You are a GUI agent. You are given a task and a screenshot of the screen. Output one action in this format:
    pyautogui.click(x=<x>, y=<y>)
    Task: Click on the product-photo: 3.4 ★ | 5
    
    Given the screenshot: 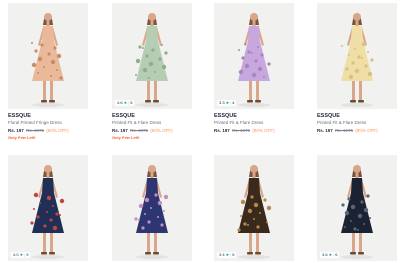 What is the action you would take?
    pyautogui.click(x=254, y=208)
    